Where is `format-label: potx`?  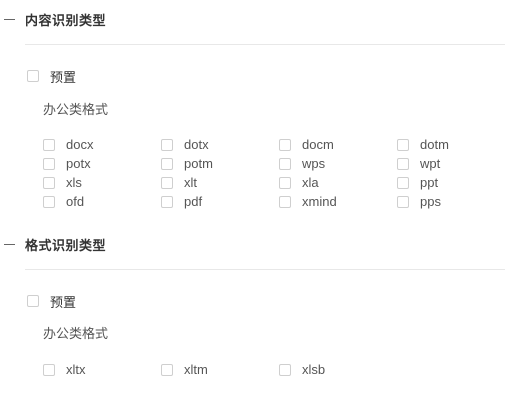
format-label: potx is located at coordinates (78, 163).